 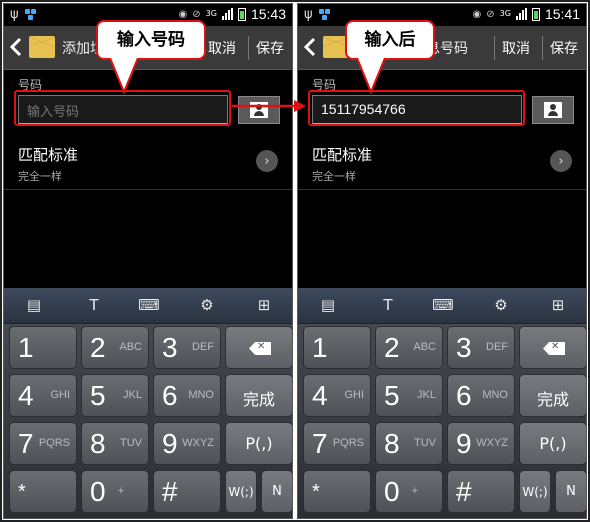 What do you see at coordinates (268, 14) in the screenshot?
I see `status-clock: 15:43` at bounding box center [268, 14].